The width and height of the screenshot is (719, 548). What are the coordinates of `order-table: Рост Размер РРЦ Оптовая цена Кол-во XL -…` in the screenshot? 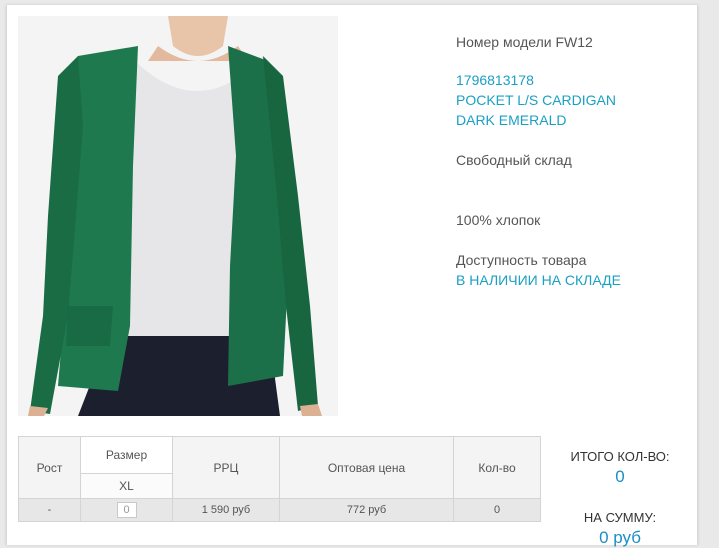 It's located at (279, 479).